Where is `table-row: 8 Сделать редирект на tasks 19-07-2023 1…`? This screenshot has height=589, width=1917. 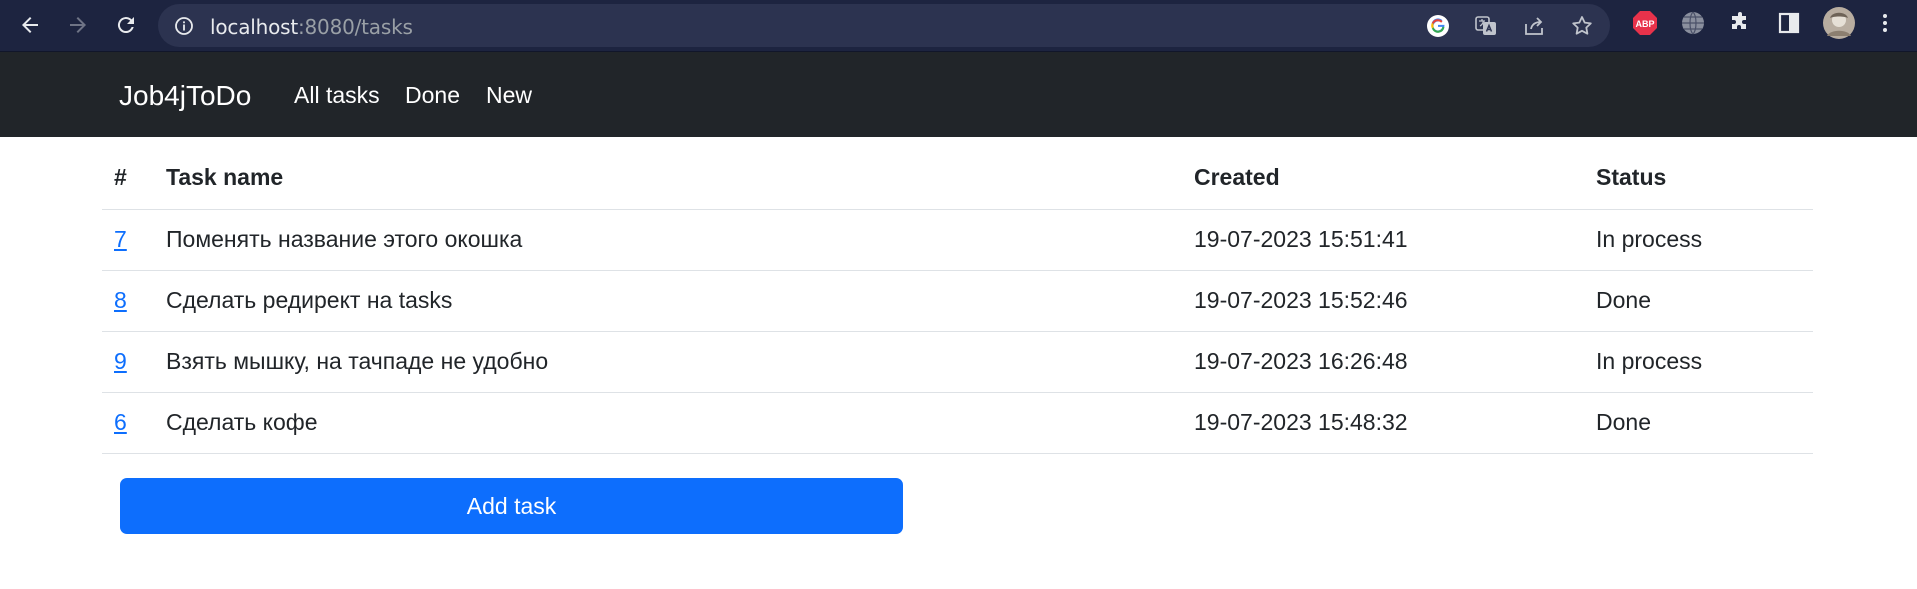 table-row: 8 Сделать редирект на tasks 19-07-2023 1… is located at coordinates (957, 301).